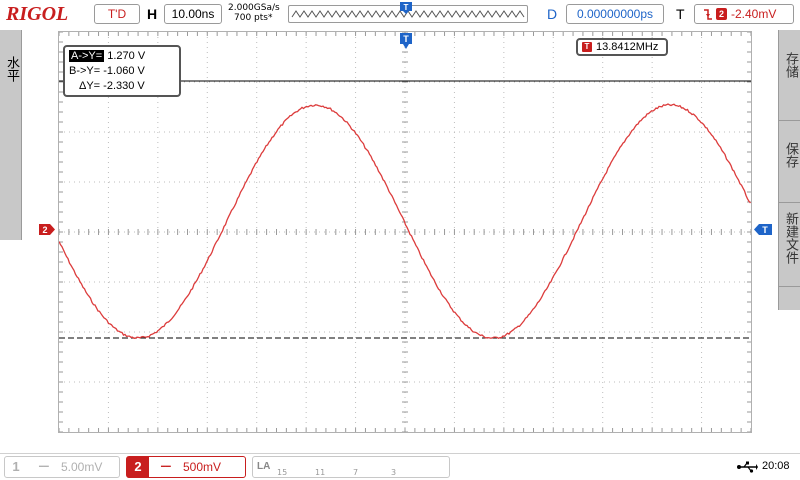 The image size is (800, 480). I want to click on softkey-storage: 存储, so click(790, 65).